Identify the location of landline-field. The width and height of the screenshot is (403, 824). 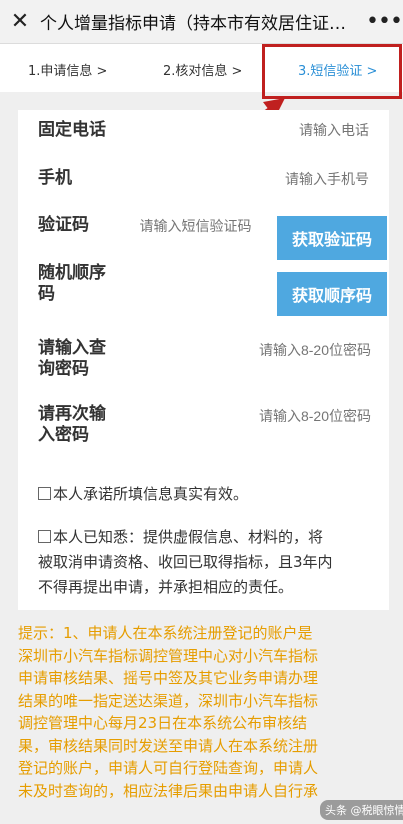
(279, 130).